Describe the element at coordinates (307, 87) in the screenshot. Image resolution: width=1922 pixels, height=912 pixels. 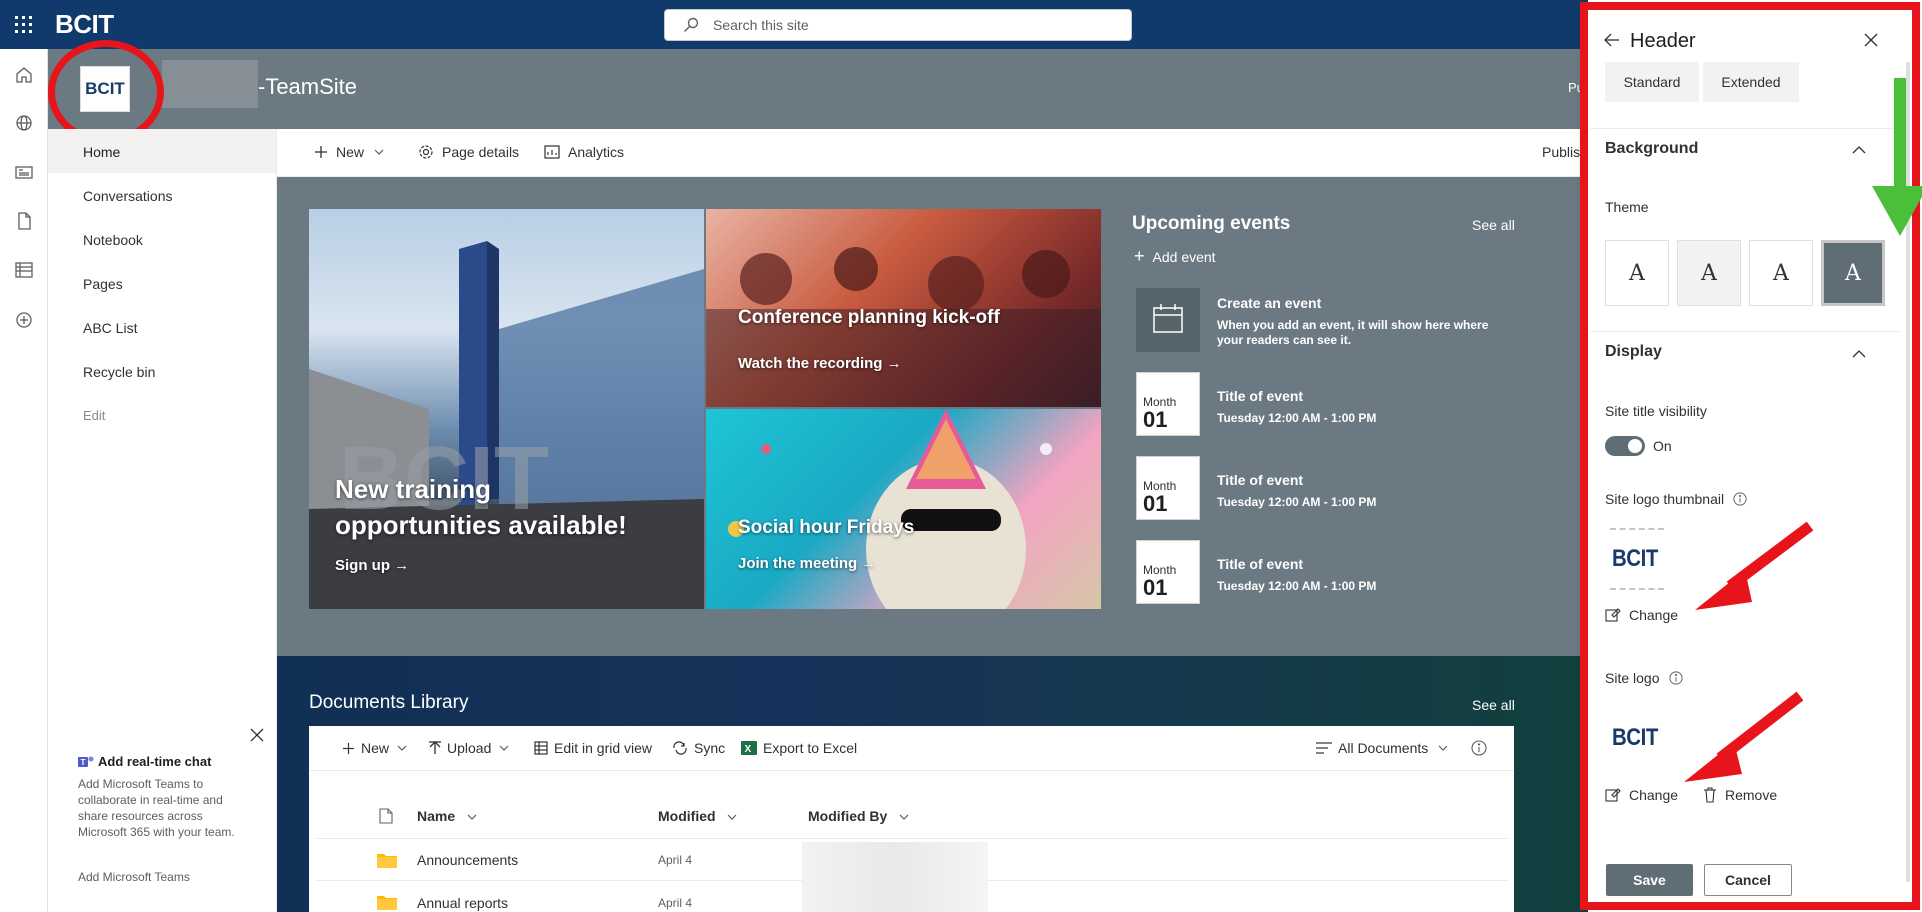
I see `site-title: -TeamSite` at that location.